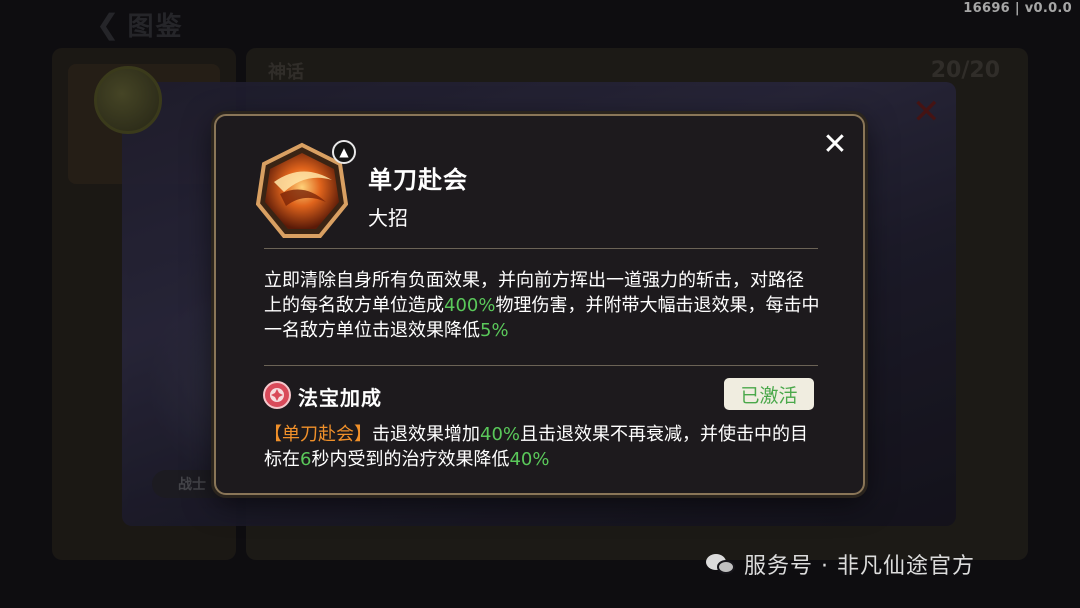  I want to click on fabao-value-3: 40%, so click(529, 459).